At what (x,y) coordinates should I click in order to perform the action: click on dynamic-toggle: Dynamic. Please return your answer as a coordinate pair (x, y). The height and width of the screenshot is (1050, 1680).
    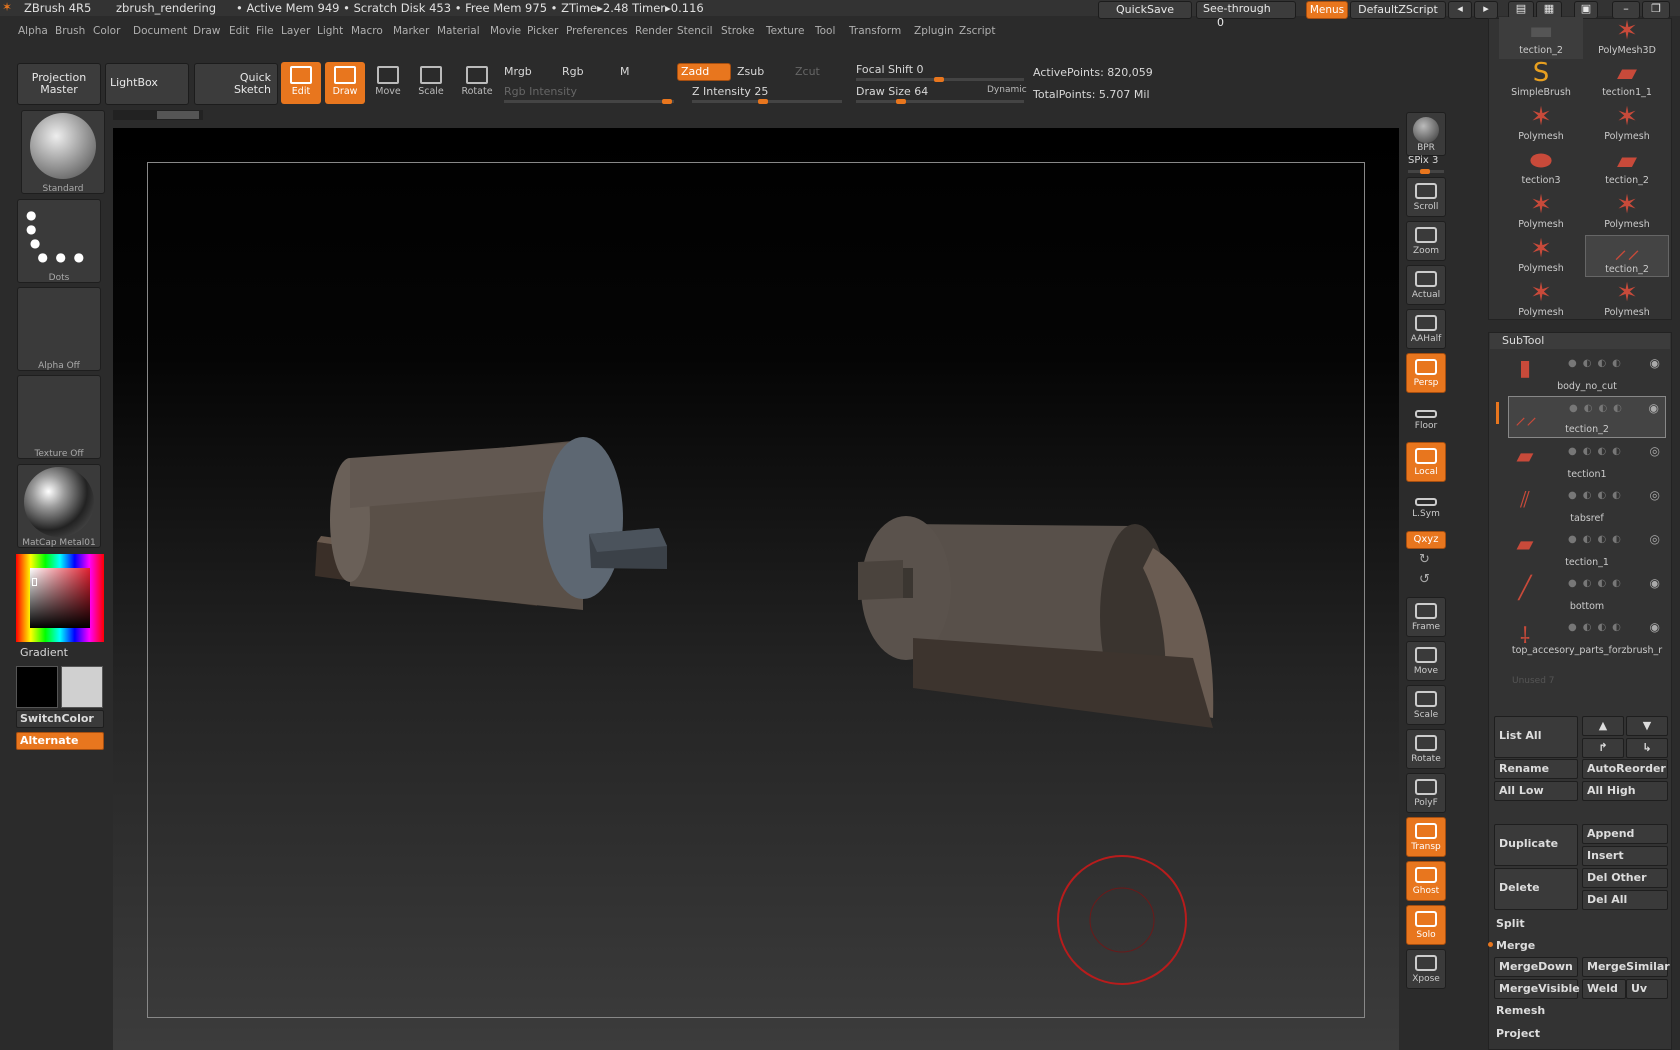
    Looking at the image, I should click on (1007, 90).